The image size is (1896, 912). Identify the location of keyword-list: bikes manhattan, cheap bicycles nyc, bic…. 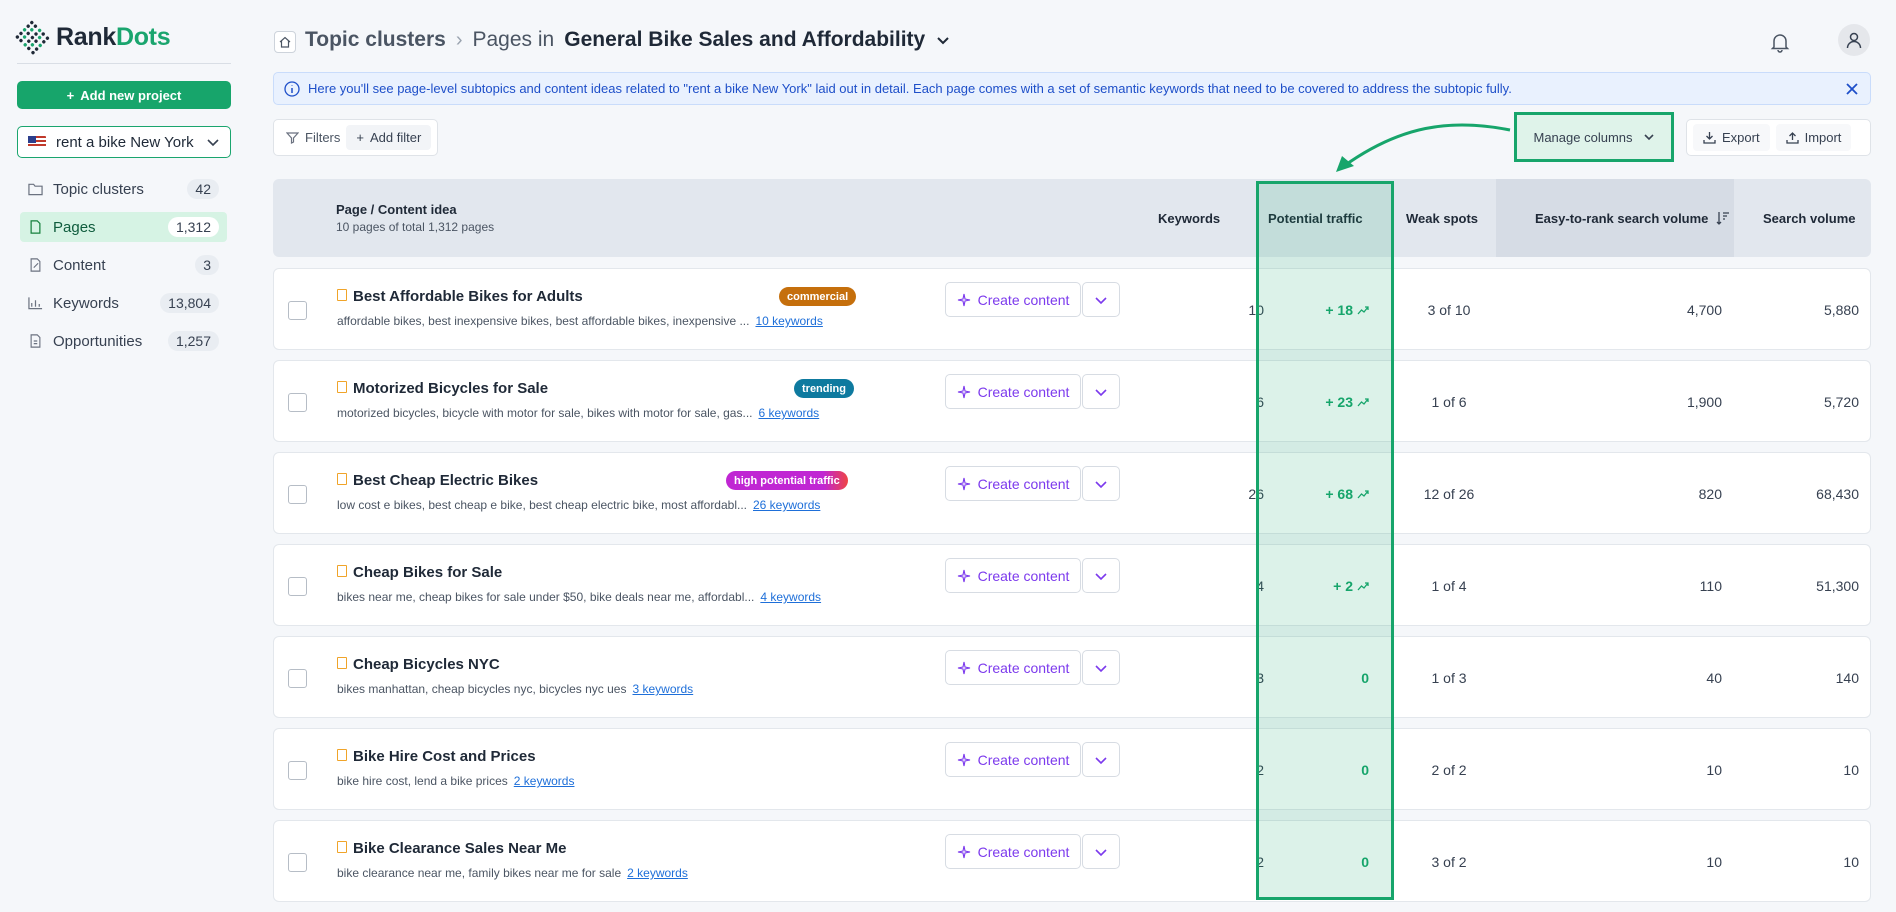
(482, 689).